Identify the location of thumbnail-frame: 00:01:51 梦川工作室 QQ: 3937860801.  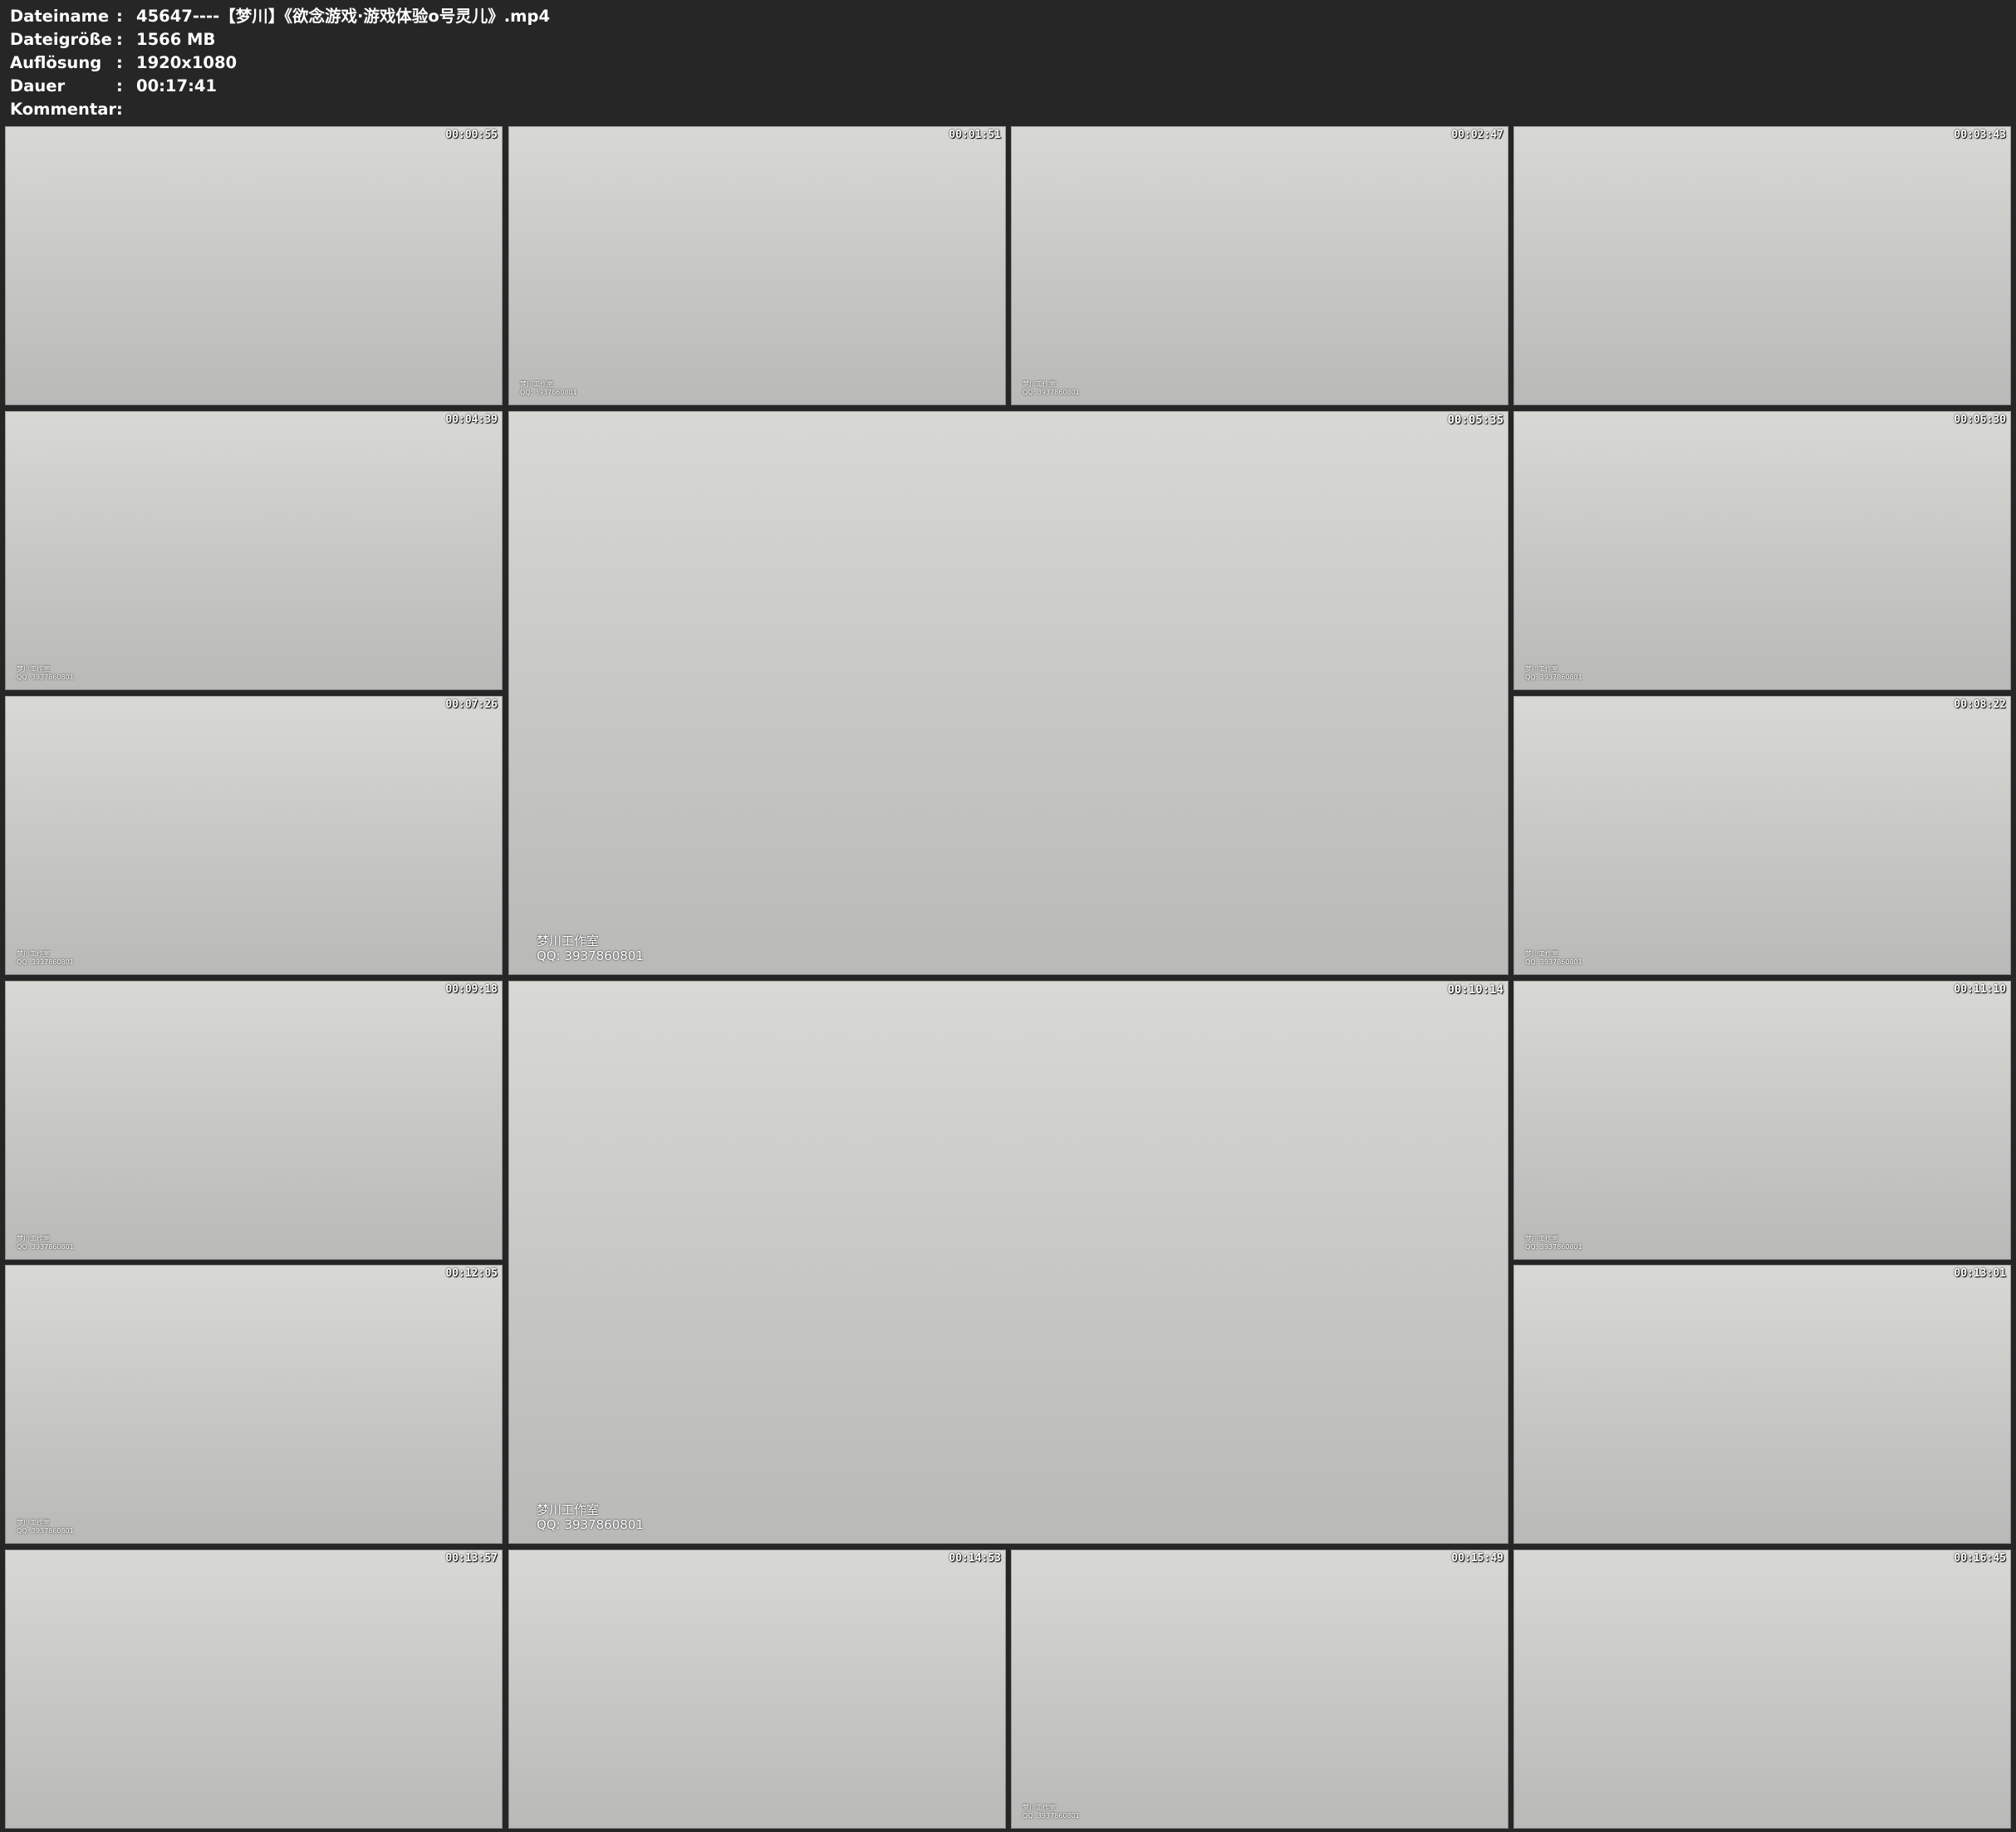
(757, 265).